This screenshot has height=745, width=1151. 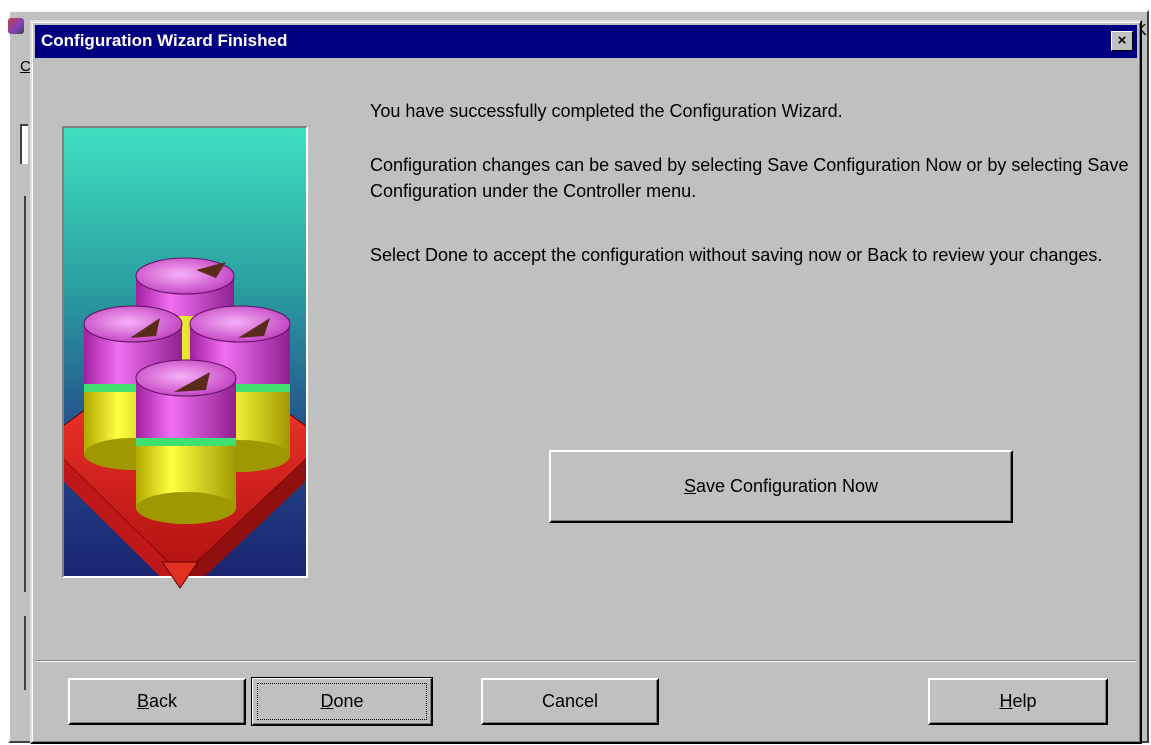 I want to click on save-label: ave Configuration Now, so click(x=787, y=486).